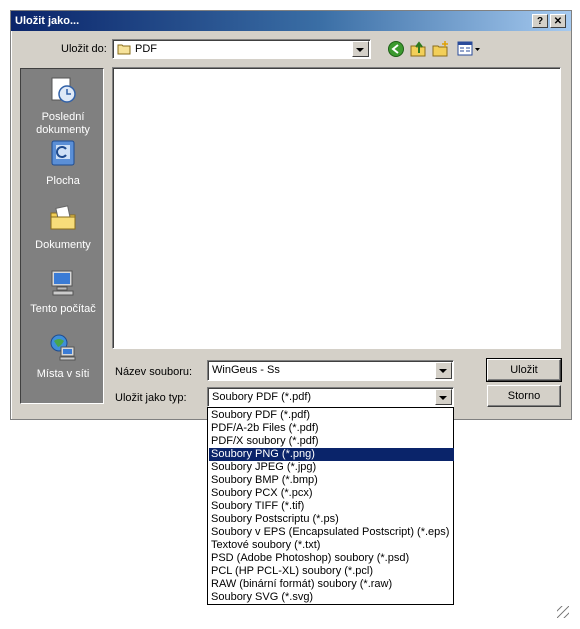  Describe the element at coordinates (63, 309) in the screenshot. I see `place-label-computer: Tento počítač` at that location.